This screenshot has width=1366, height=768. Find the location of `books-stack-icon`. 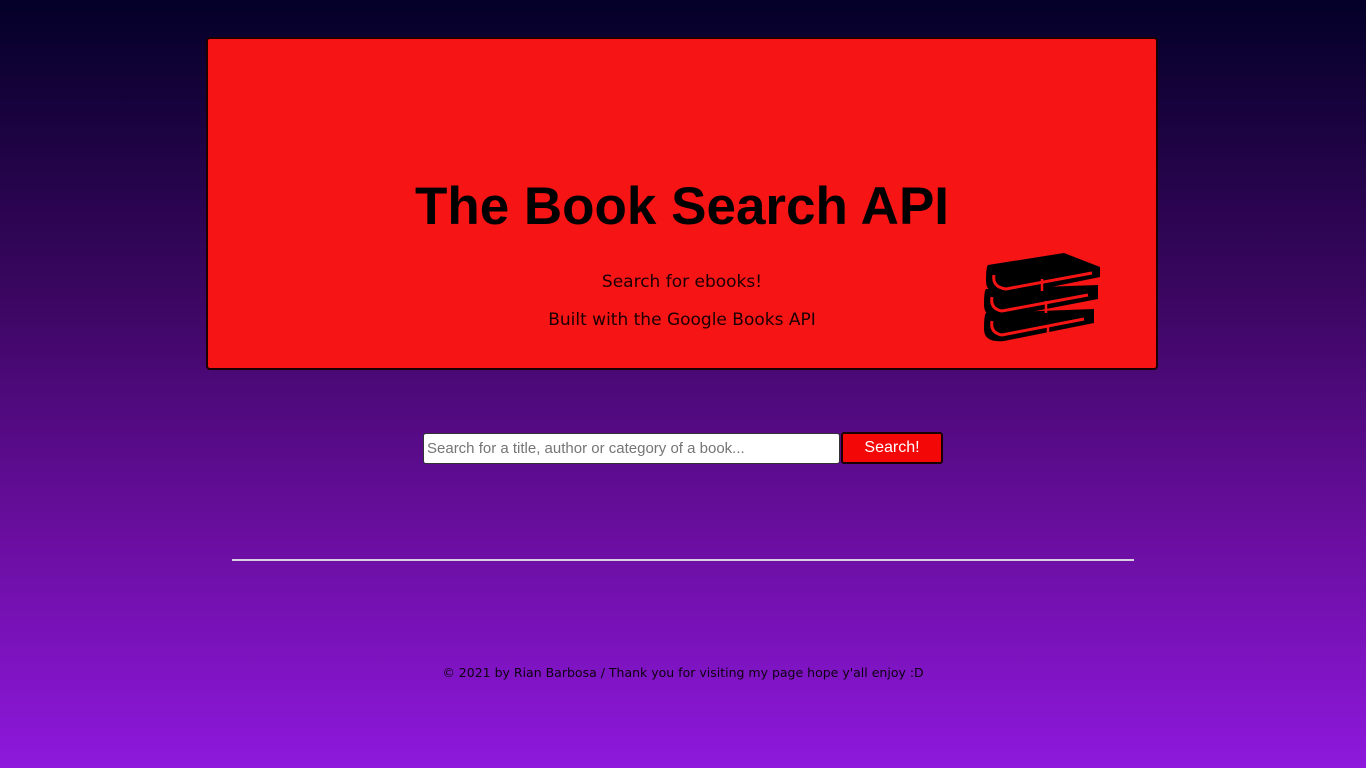

books-stack-icon is located at coordinates (1042, 297).